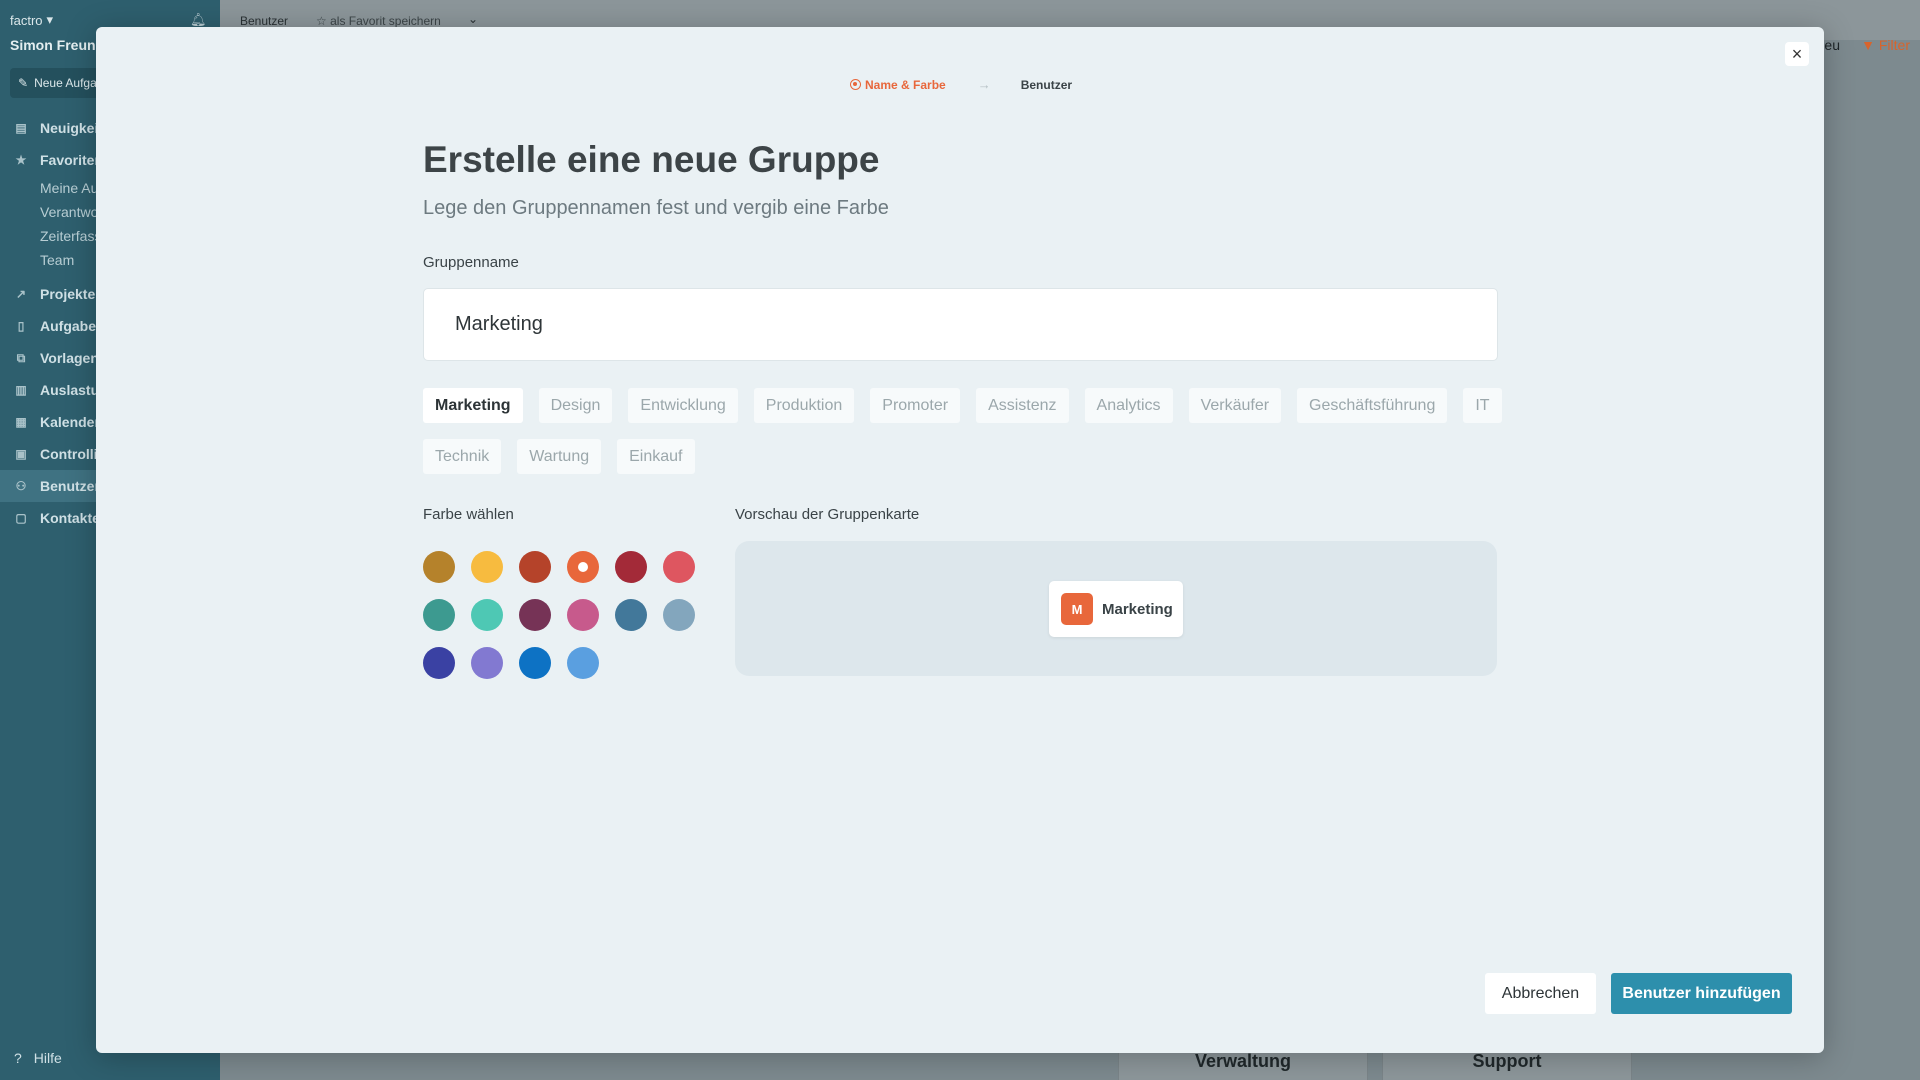 This screenshot has width=1920, height=1080. What do you see at coordinates (1372, 405) in the screenshot?
I see `suggestion-chip: Geschäftsführung` at bounding box center [1372, 405].